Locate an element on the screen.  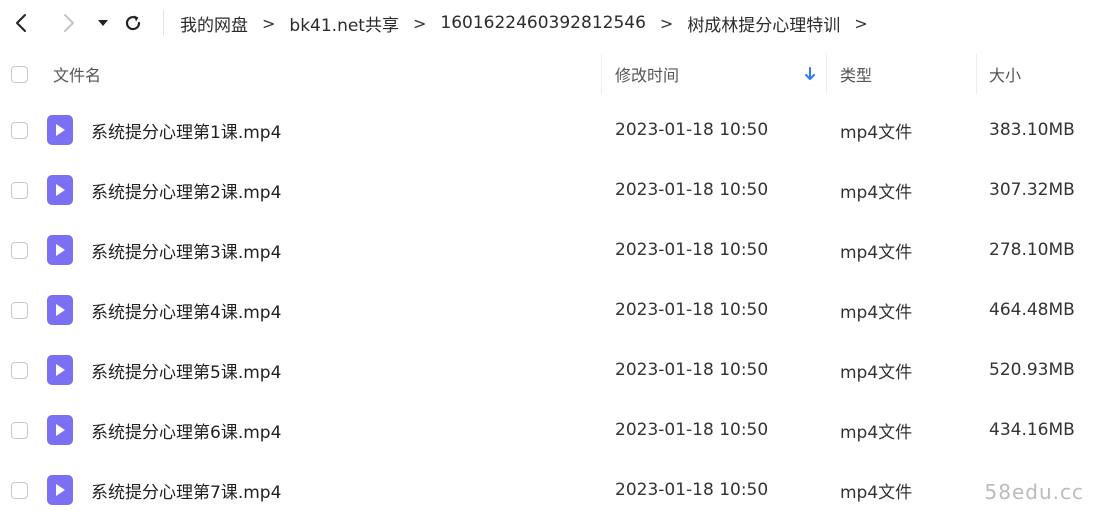
back-button is located at coordinates (22, 23).